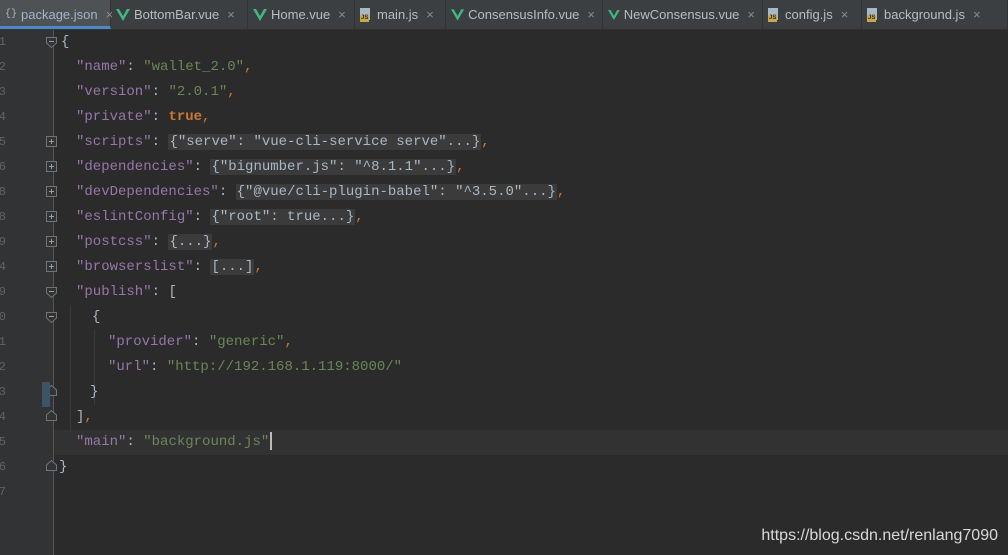 Image resolution: width=1008 pixels, height=555 pixels. I want to click on json-key: "url", so click(129, 367).